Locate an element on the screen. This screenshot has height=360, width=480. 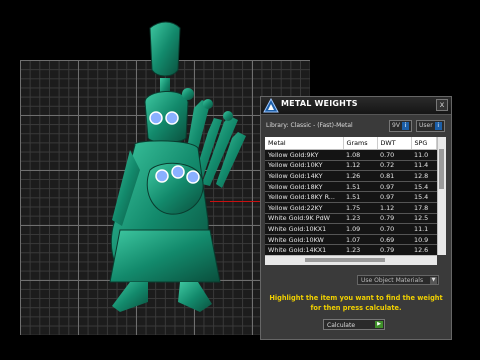
cell-metal: White Gold:10KW is located at coordinates (304, 240).